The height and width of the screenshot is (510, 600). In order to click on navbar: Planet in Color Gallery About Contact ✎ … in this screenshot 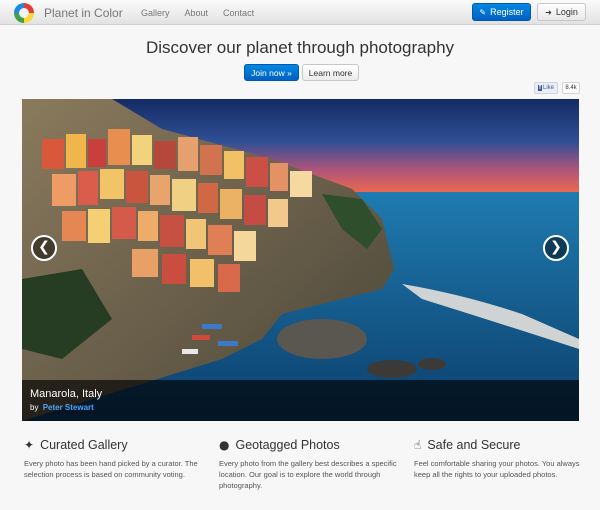, I will do `click(300, 12)`.